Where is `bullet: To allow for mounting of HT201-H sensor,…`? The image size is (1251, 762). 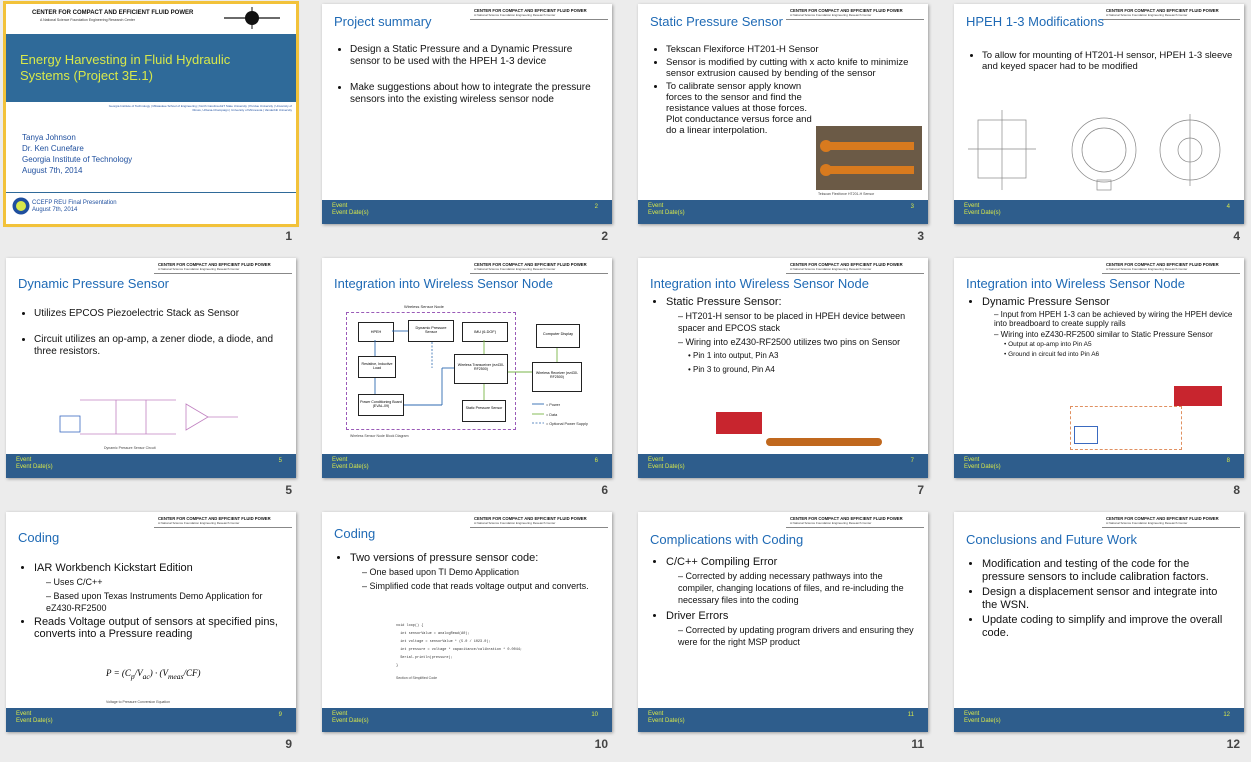 bullet: To allow for mounting of HT201-H sensor,… is located at coordinates (1108, 61).